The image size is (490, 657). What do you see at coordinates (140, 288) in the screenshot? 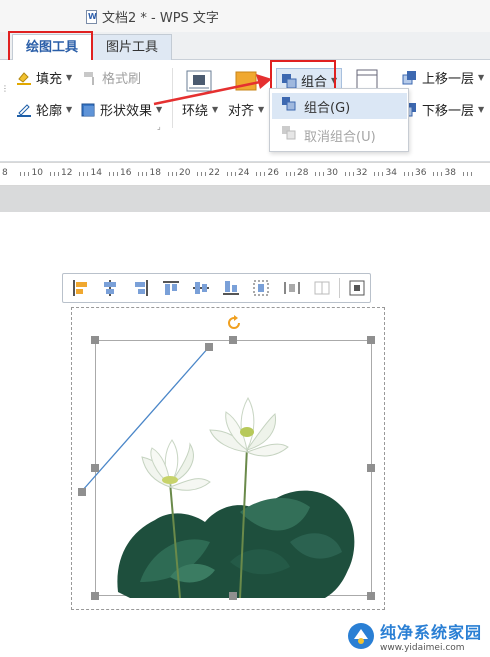
I see `align-right-icon` at bounding box center [140, 288].